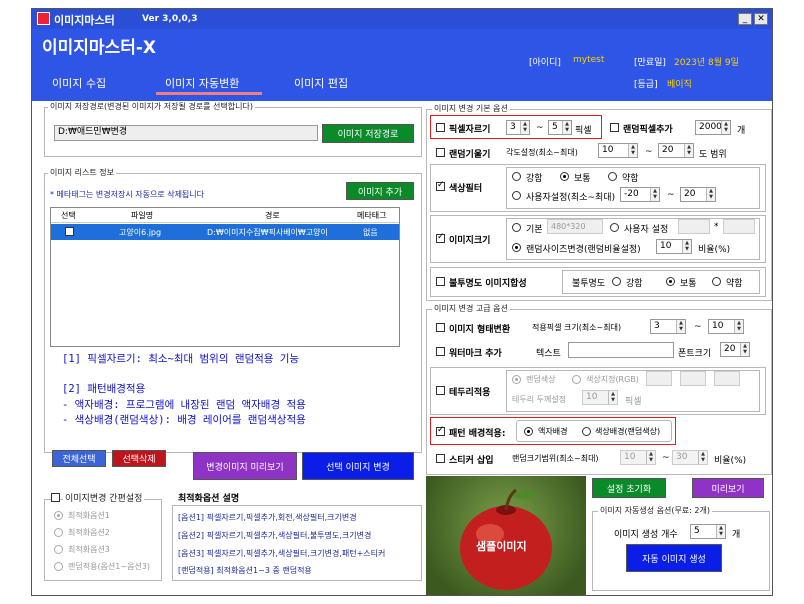 Image resolution: width=804 pixels, height=604 pixels. What do you see at coordinates (225, 215) in the screenshot?
I see `table-header: 선택 파일명 경로 메타태그` at bounding box center [225, 215].